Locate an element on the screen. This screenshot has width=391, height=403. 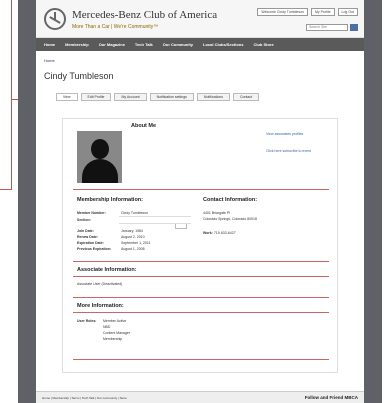
subscribe-event-link: Click here subscribe to event is located at coordinates (288, 151).